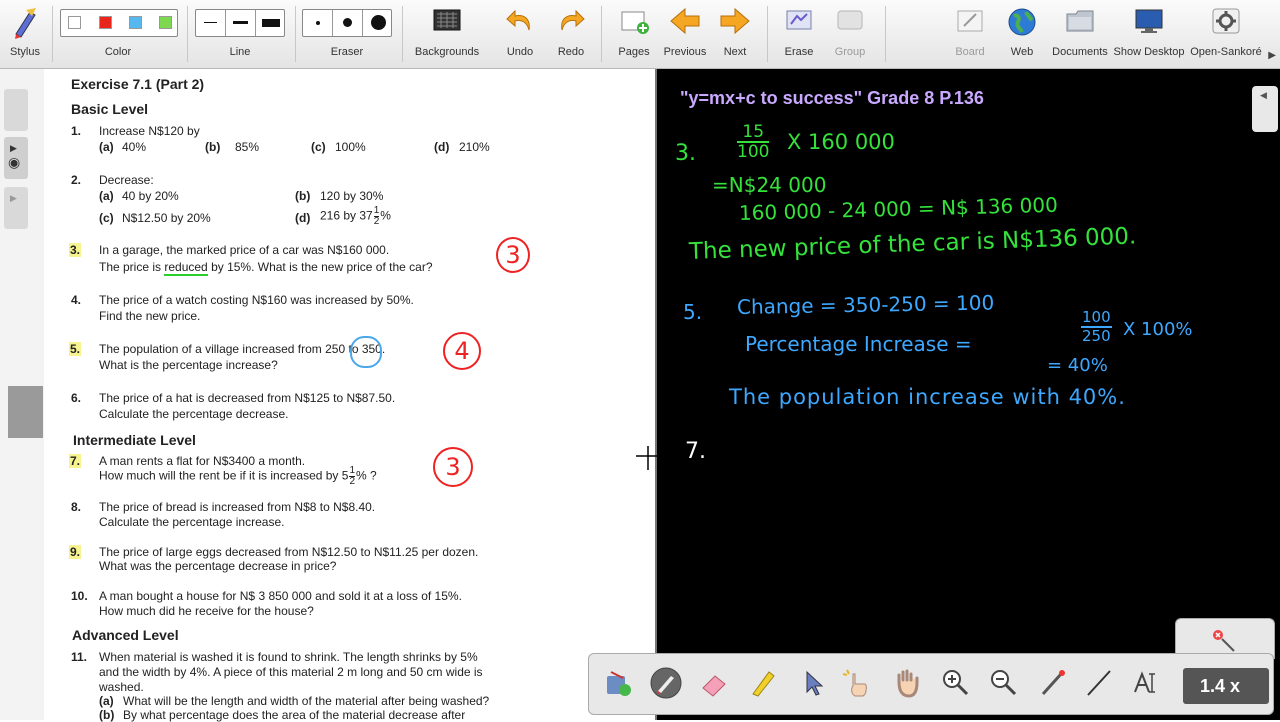 Image resolution: width=1280 pixels, height=722 pixels. Describe the element at coordinates (520, 34) in the screenshot. I see `undo-button: Undo` at that location.